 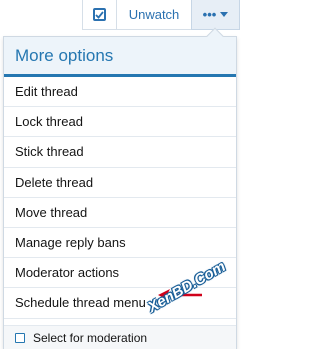 I want to click on more-options-button: •••, so click(x=215, y=15).